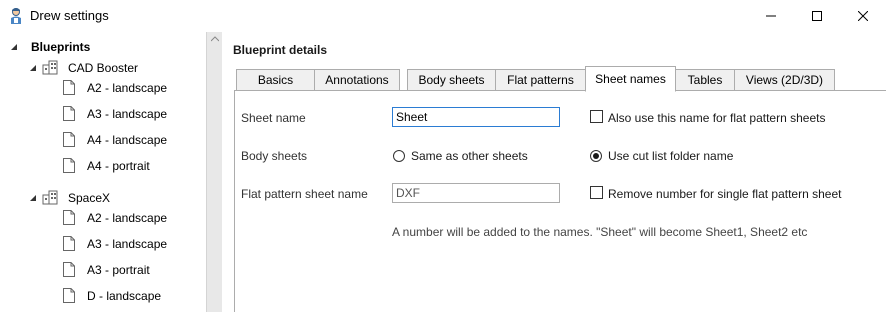  What do you see at coordinates (671, 156) in the screenshot?
I see `radio-cutlist-label: Use cut list folder name` at bounding box center [671, 156].